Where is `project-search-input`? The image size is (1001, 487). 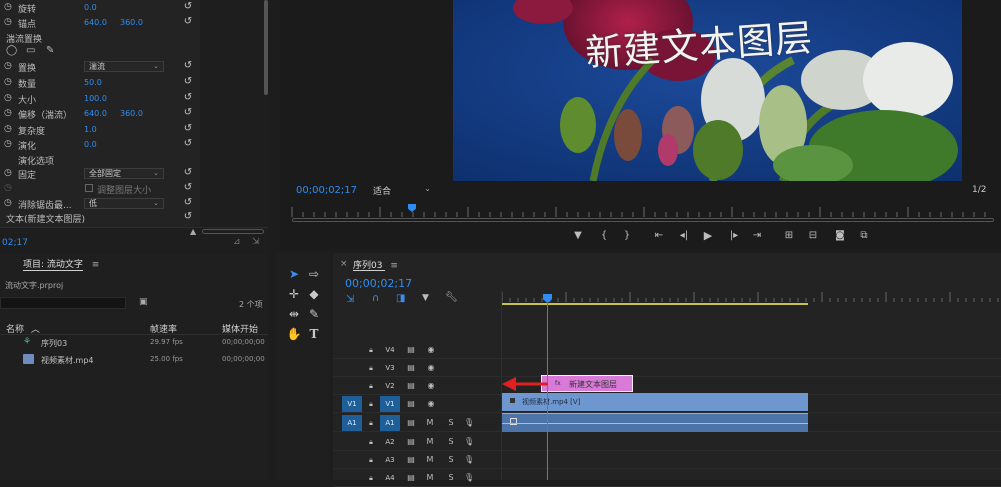 project-search-input is located at coordinates (63, 303).